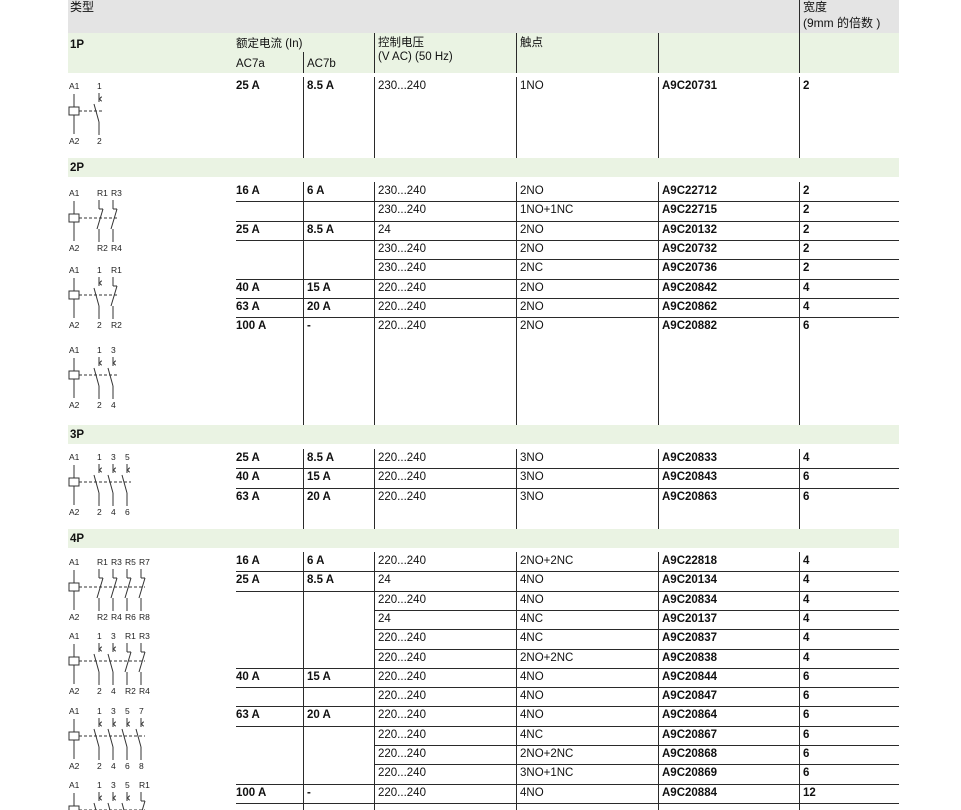 The height and width of the screenshot is (810, 961). I want to click on table-cell-voltage: 24, so click(384, 618).